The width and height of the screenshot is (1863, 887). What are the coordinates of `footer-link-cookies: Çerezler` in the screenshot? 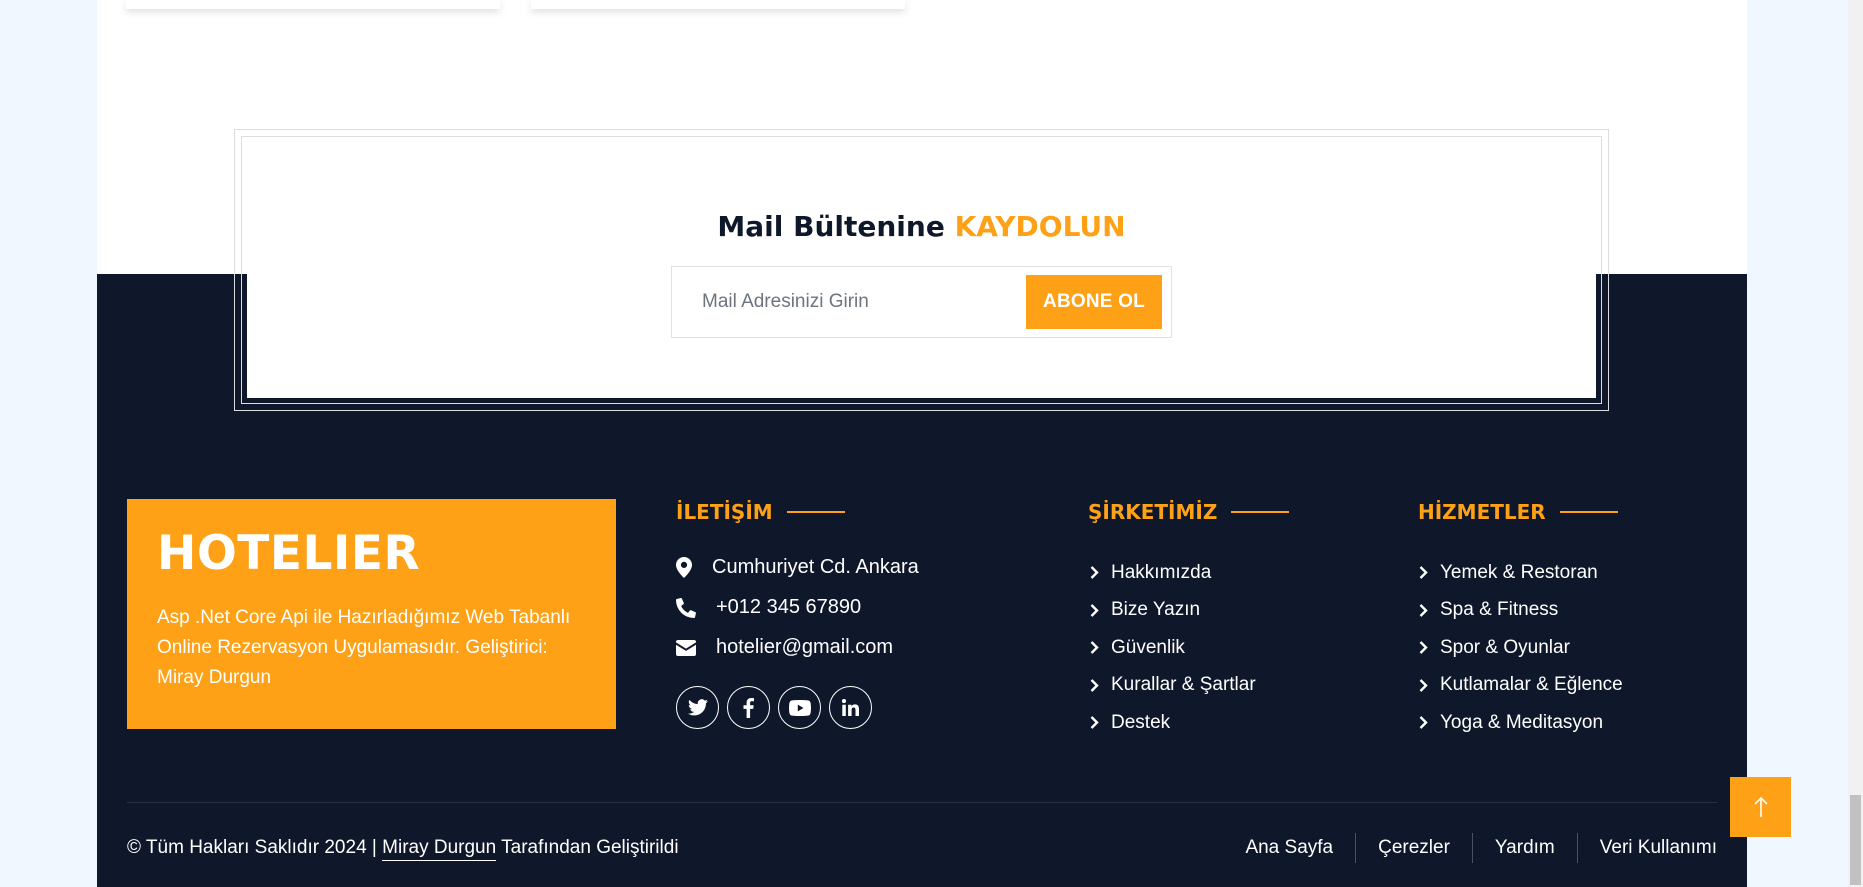 It's located at (1413, 848).